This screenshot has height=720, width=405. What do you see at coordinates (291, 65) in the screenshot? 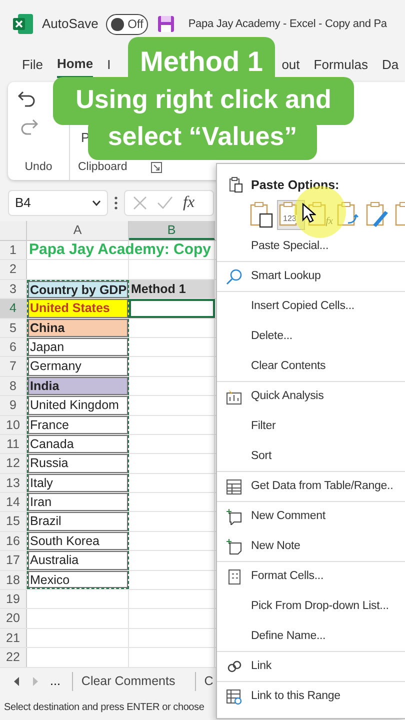
I see `ribbon-tab: out` at bounding box center [291, 65].